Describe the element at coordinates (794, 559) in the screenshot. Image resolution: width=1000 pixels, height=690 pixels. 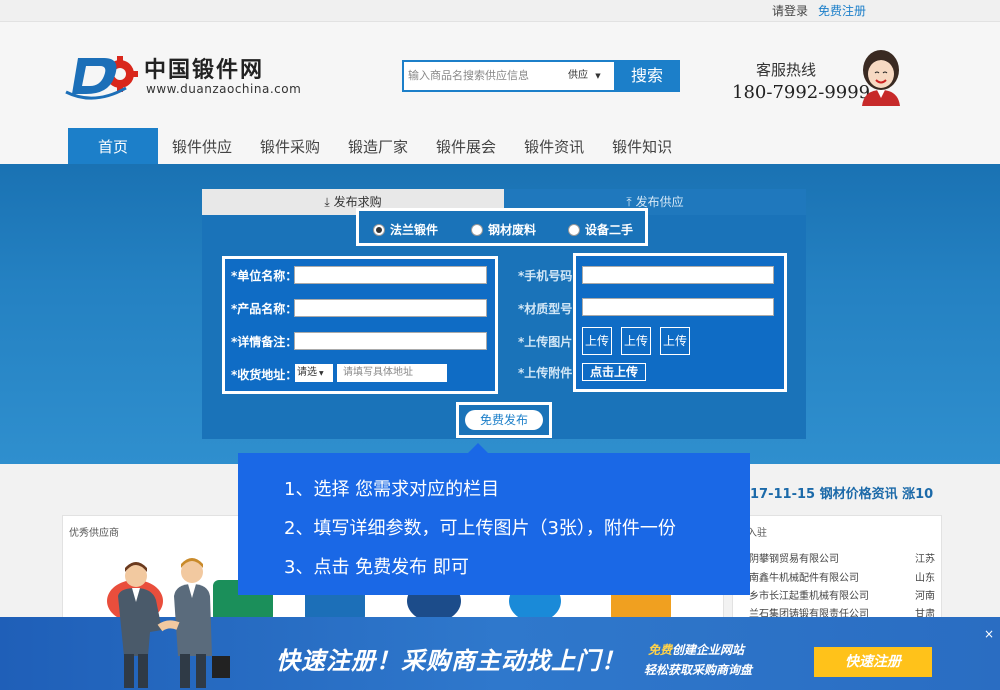
I see `company-name: 阴攀钢贸易有限公司` at that location.